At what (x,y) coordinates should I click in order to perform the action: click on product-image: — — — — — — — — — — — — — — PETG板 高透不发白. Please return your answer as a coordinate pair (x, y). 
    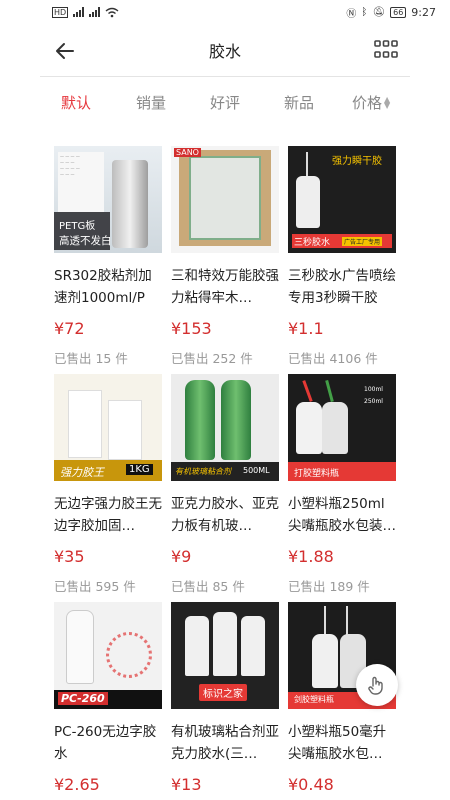
    Looking at the image, I should click on (108, 199).